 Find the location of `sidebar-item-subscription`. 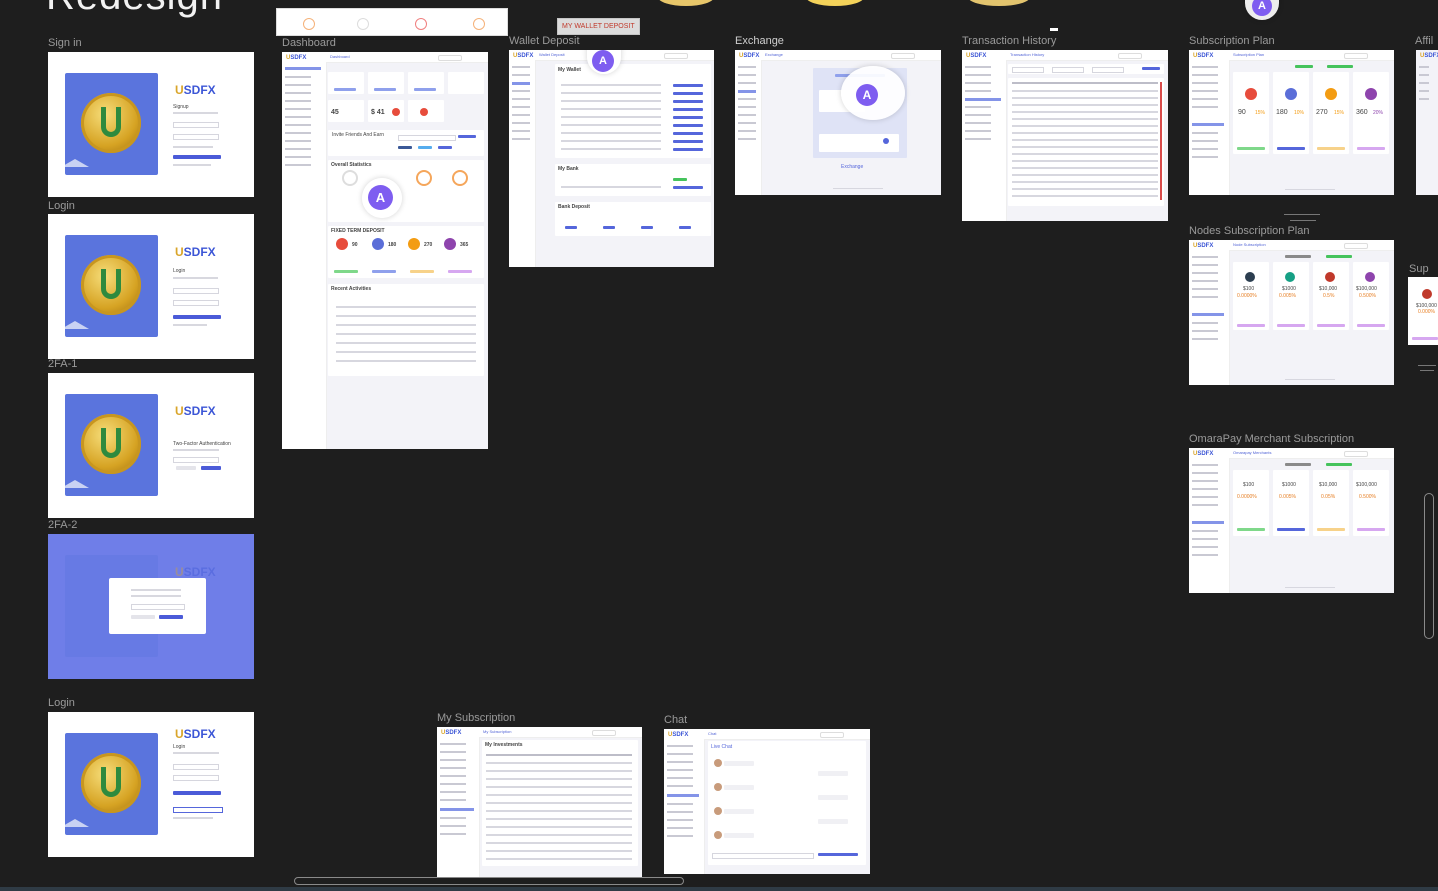

sidebar-item-subscription is located at coordinates (1208, 124).